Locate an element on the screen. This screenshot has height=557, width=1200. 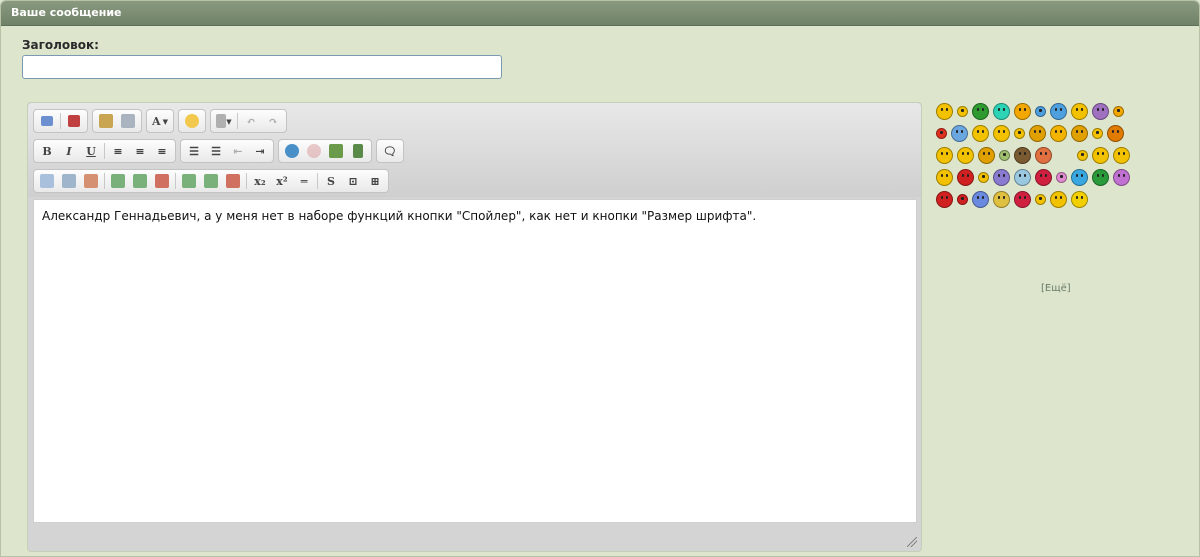
more-smileys-link: [Ещё] is located at coordinates (1056, 288).